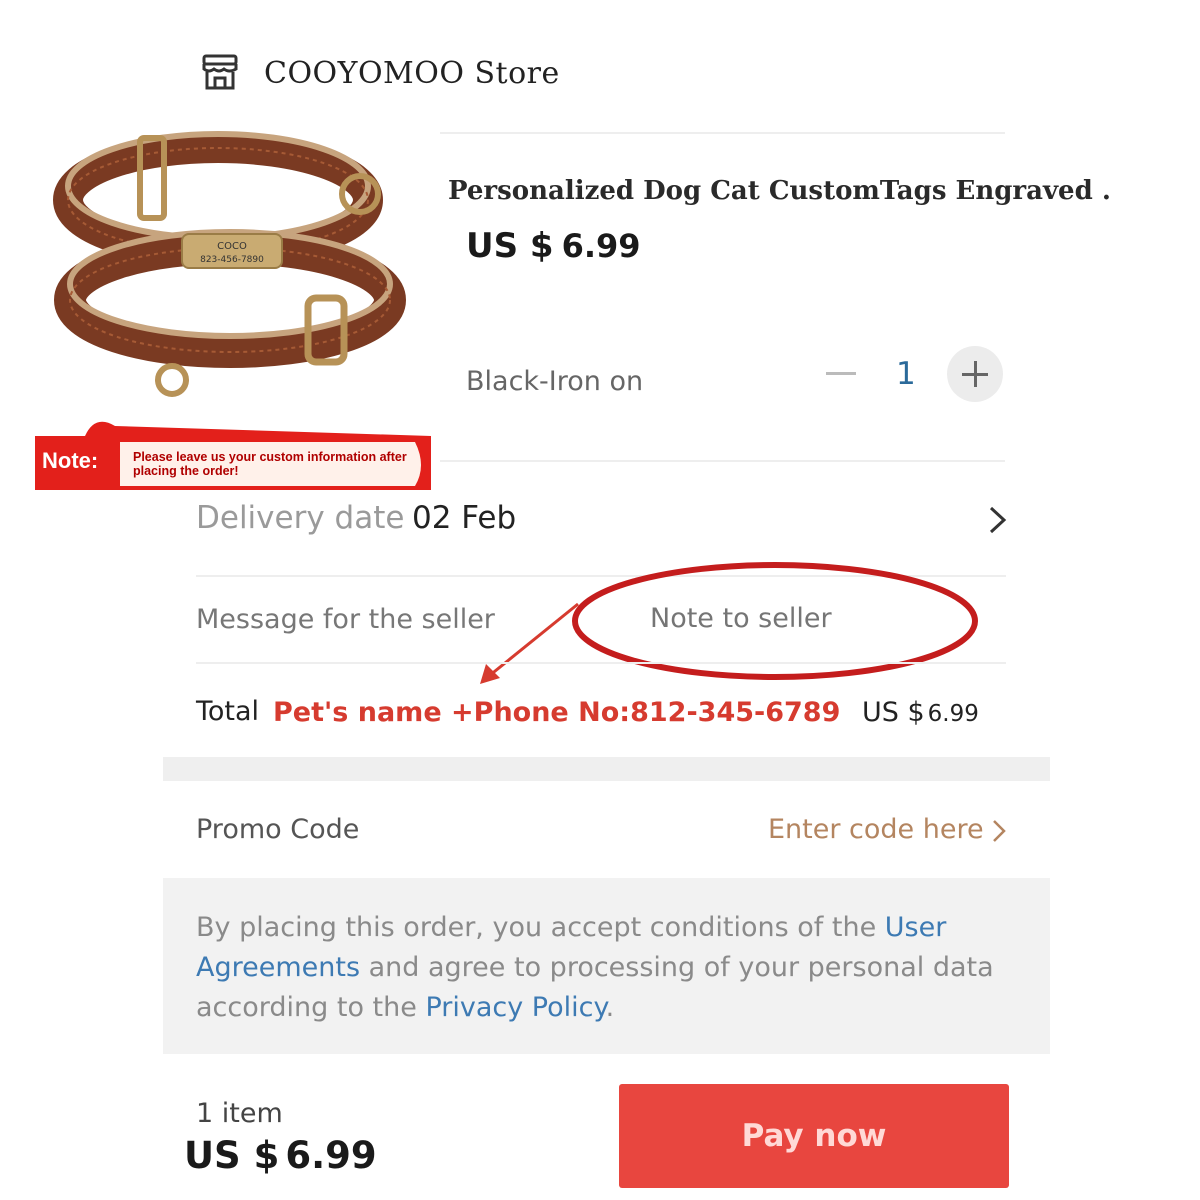  What do you see at coordinates (331, 1155) in the screenshot?
I see `footer-price-value: 6.99` at bounding box center [331, 1155].